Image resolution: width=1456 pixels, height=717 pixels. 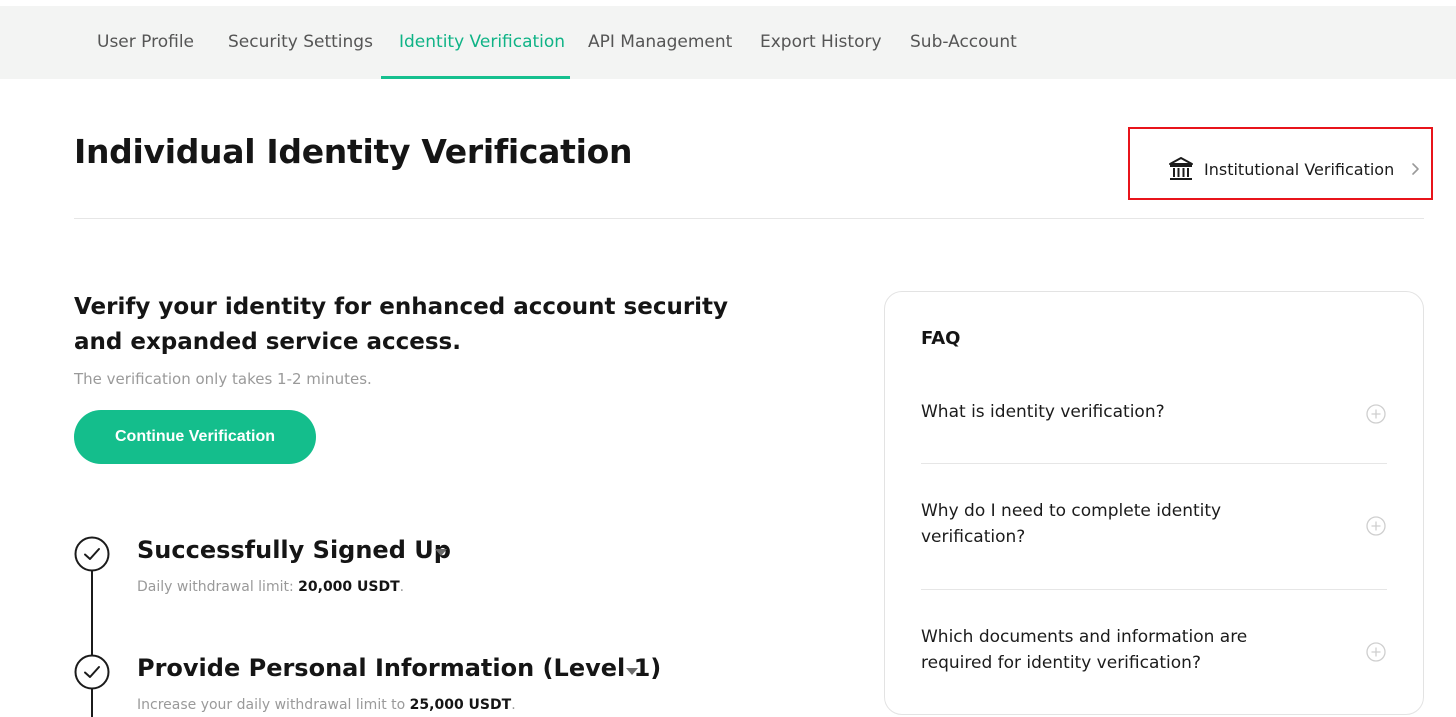 What do you see at coordinates (460, 705) in the screenshot?
I see `withdrawal-limit-value: 25,000 USDT` at bounding box center [460, 705].